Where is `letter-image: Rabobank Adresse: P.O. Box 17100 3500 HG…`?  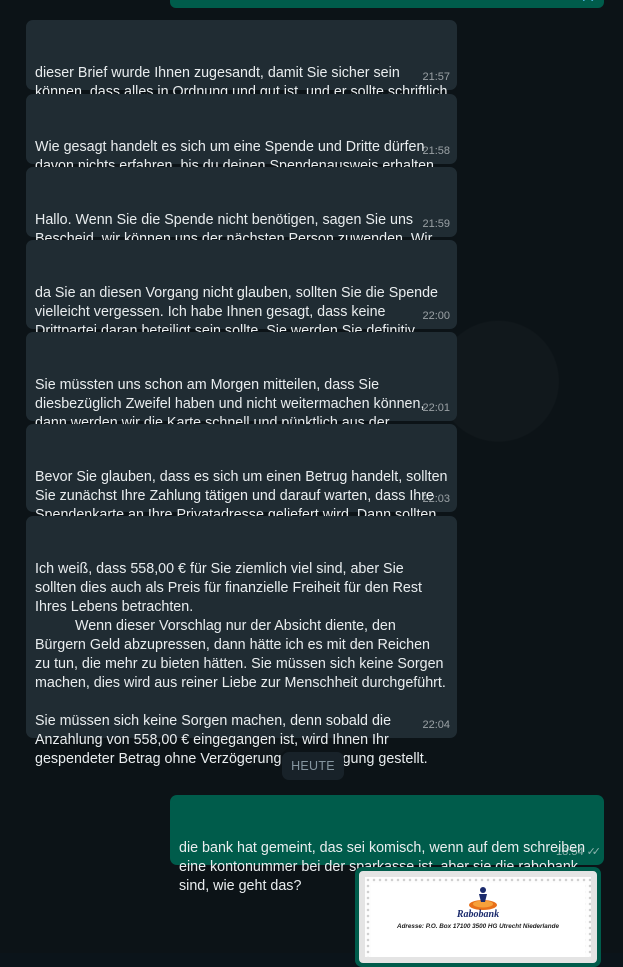 letter-image: Rabobank Adresse: P.O. Box 17100 3500 HG… is located at coordinates (478, 917).